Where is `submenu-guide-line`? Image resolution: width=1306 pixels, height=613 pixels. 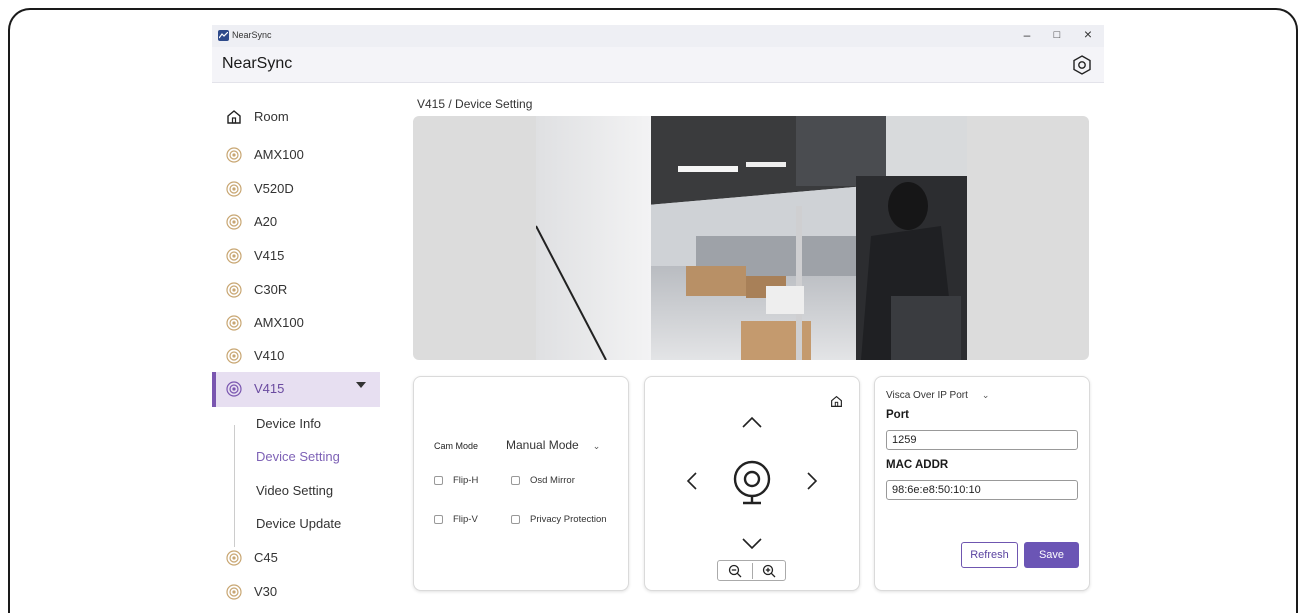 submenu-guide-line is located at coordinates (234, 486).